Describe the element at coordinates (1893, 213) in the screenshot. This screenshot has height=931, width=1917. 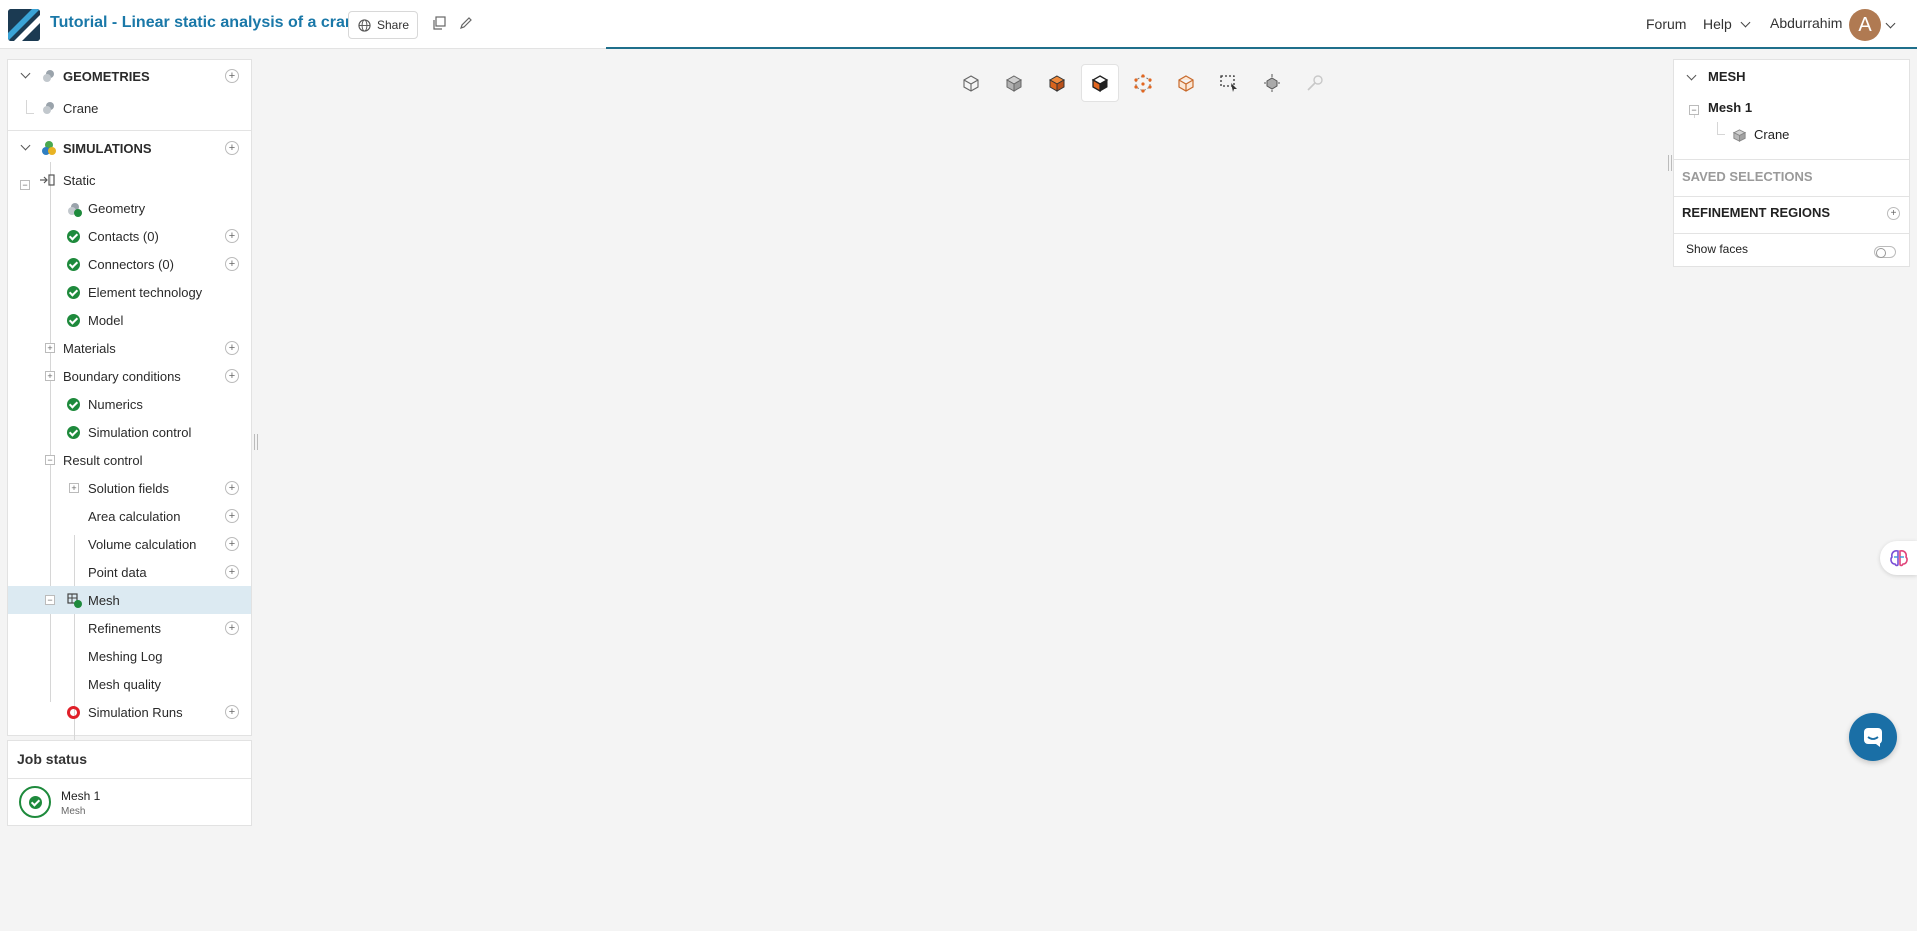
I see `add-refinement-region-button: +` at that location.